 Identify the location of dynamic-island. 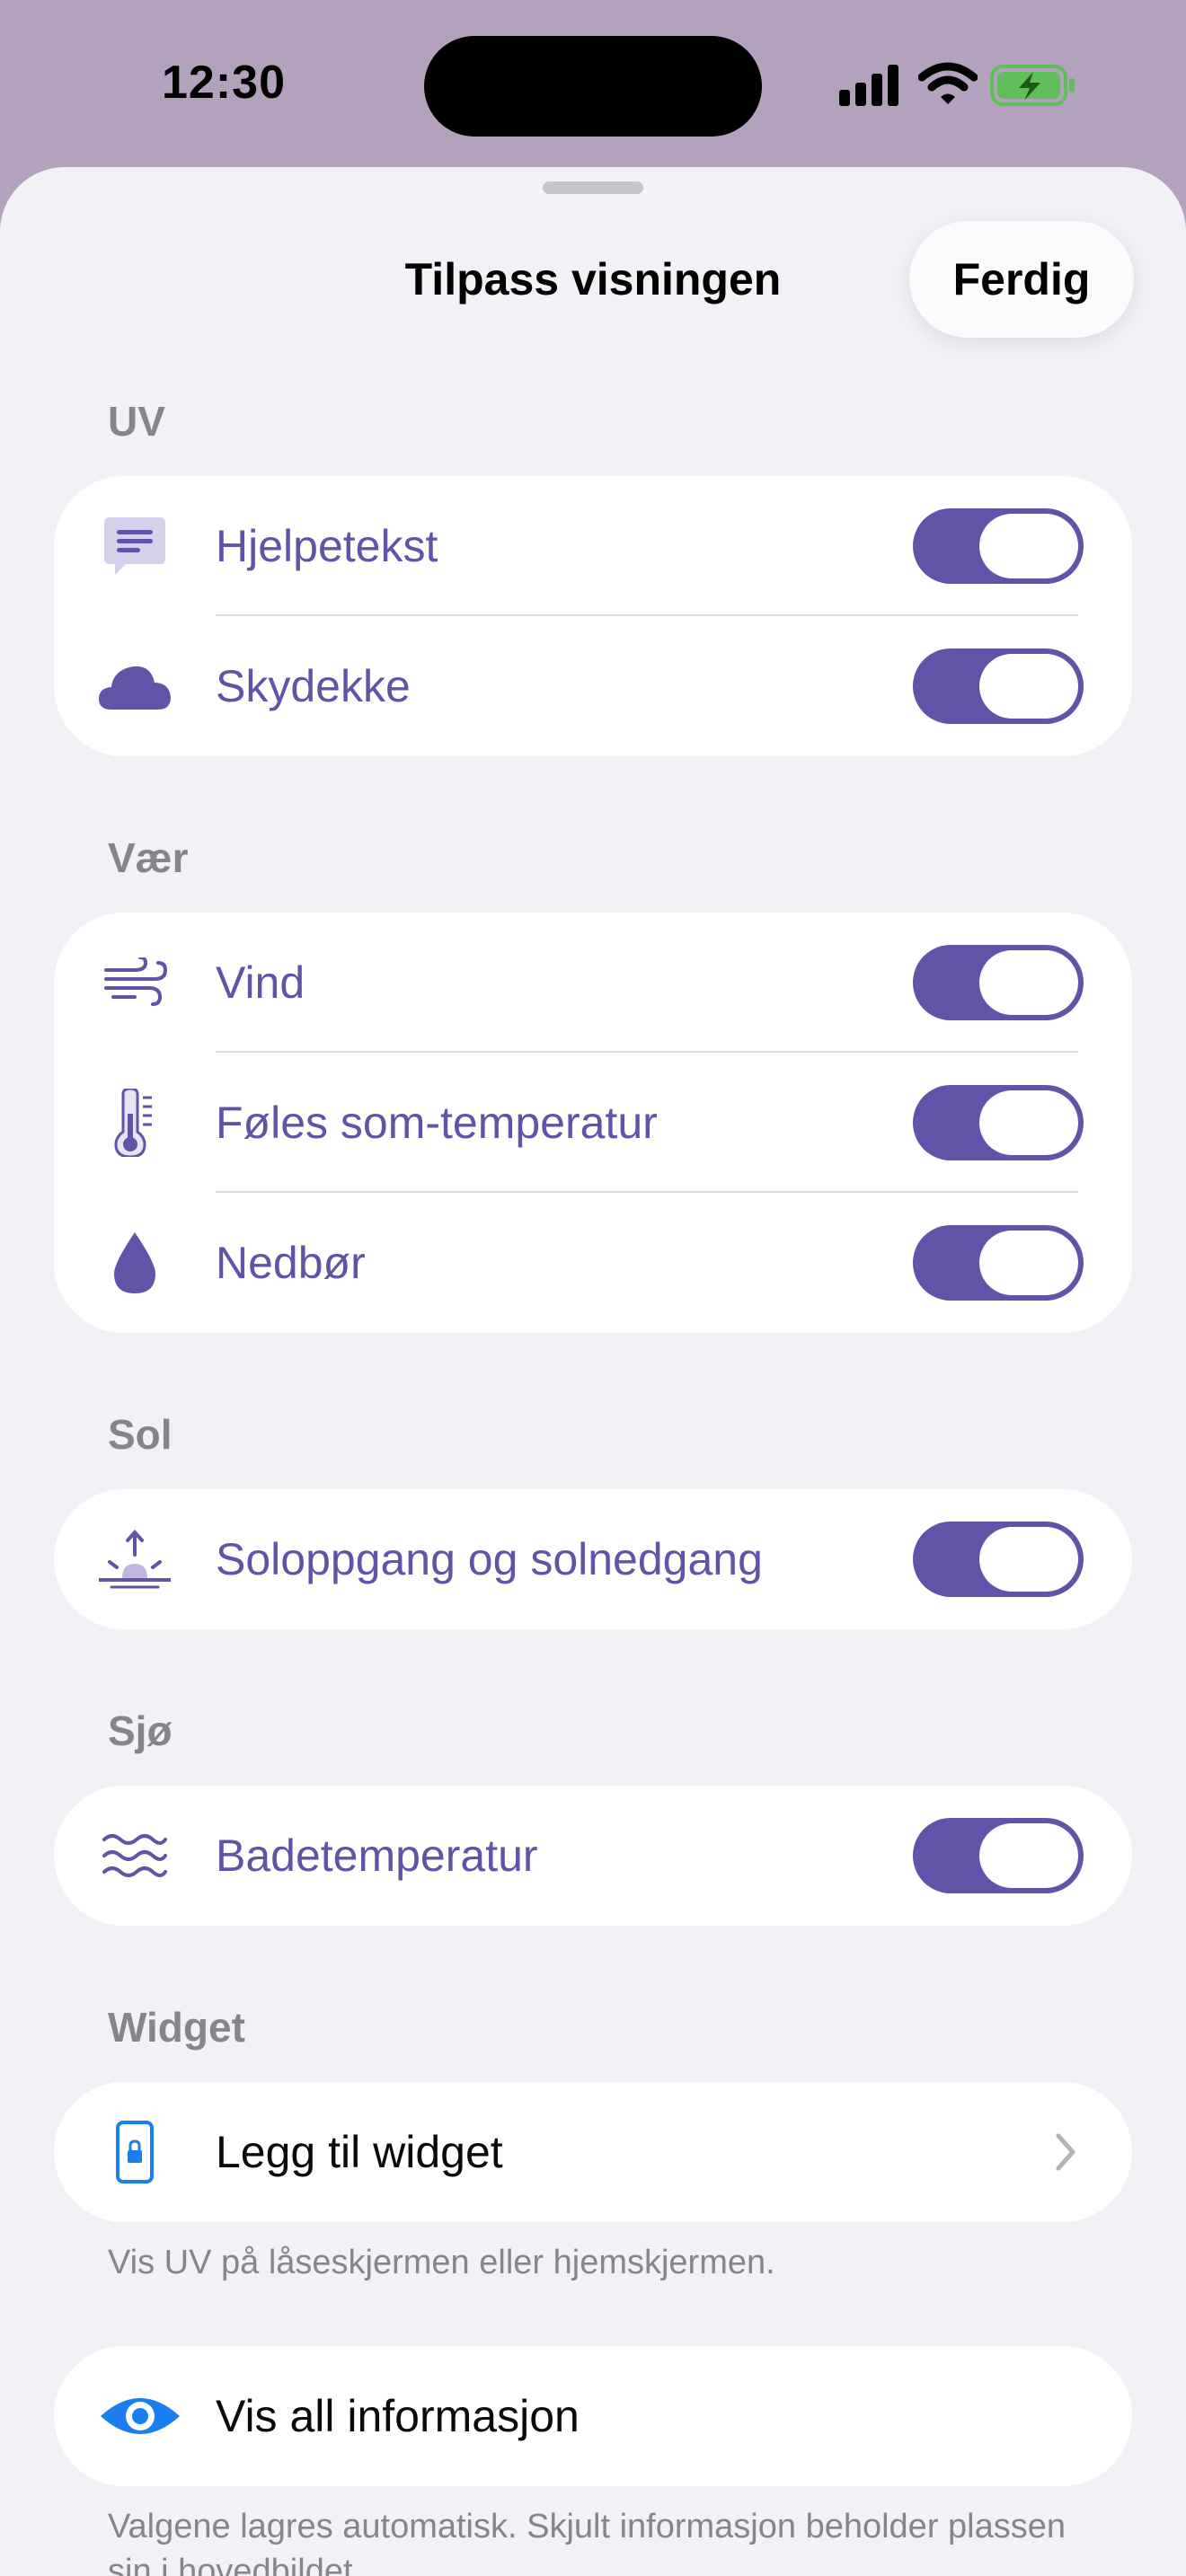
(593, 86).